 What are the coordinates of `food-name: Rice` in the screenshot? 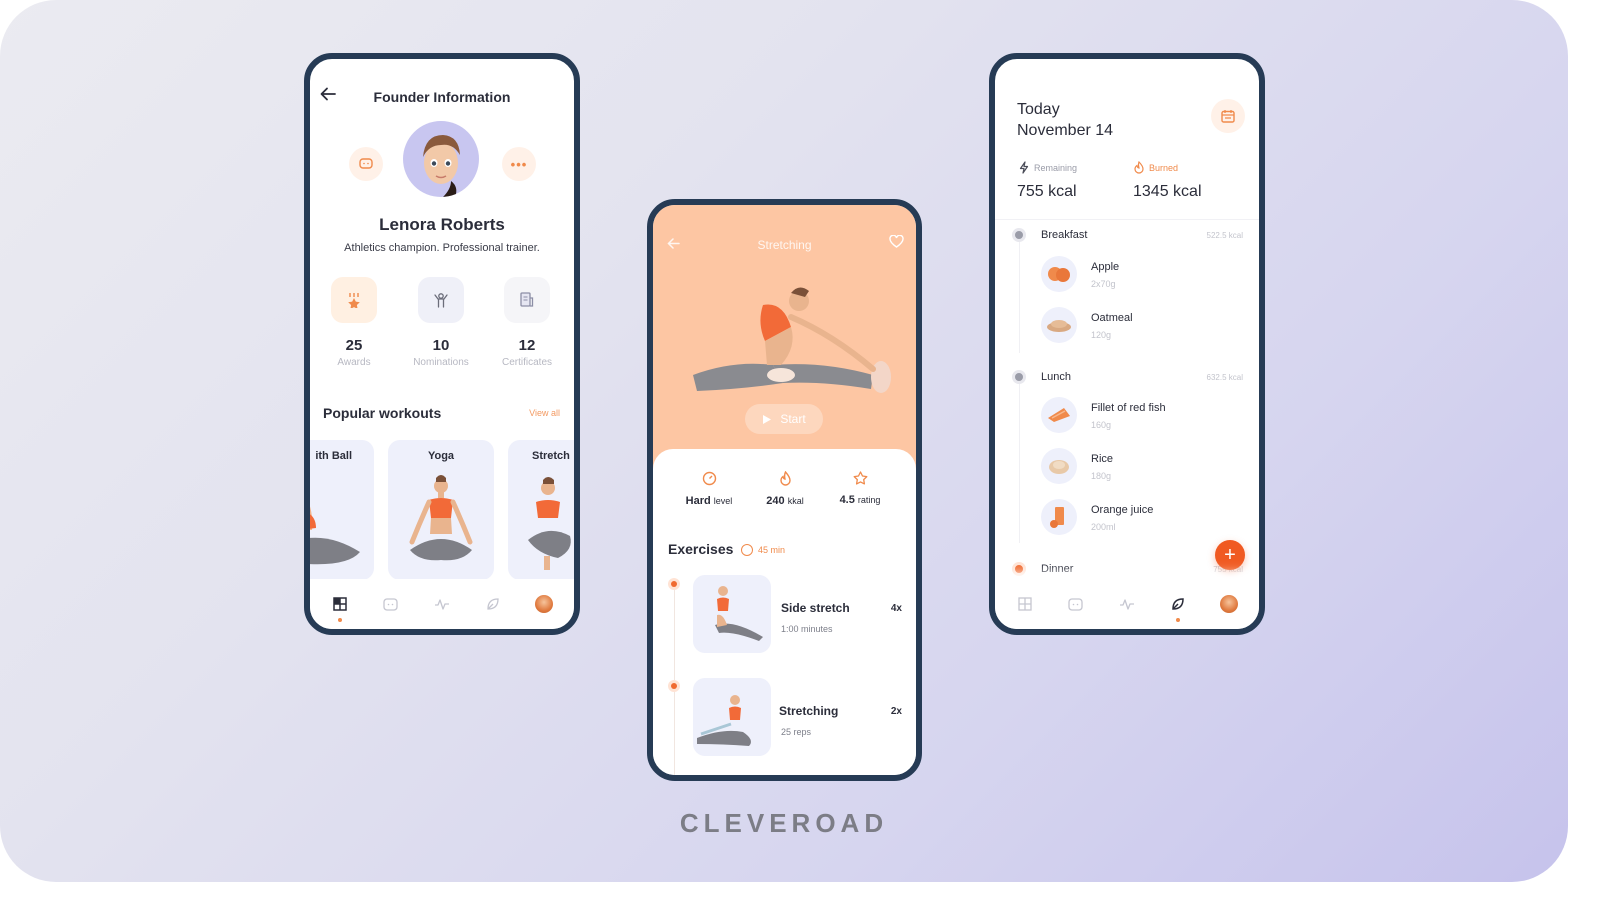 It's located at (1102, 459).